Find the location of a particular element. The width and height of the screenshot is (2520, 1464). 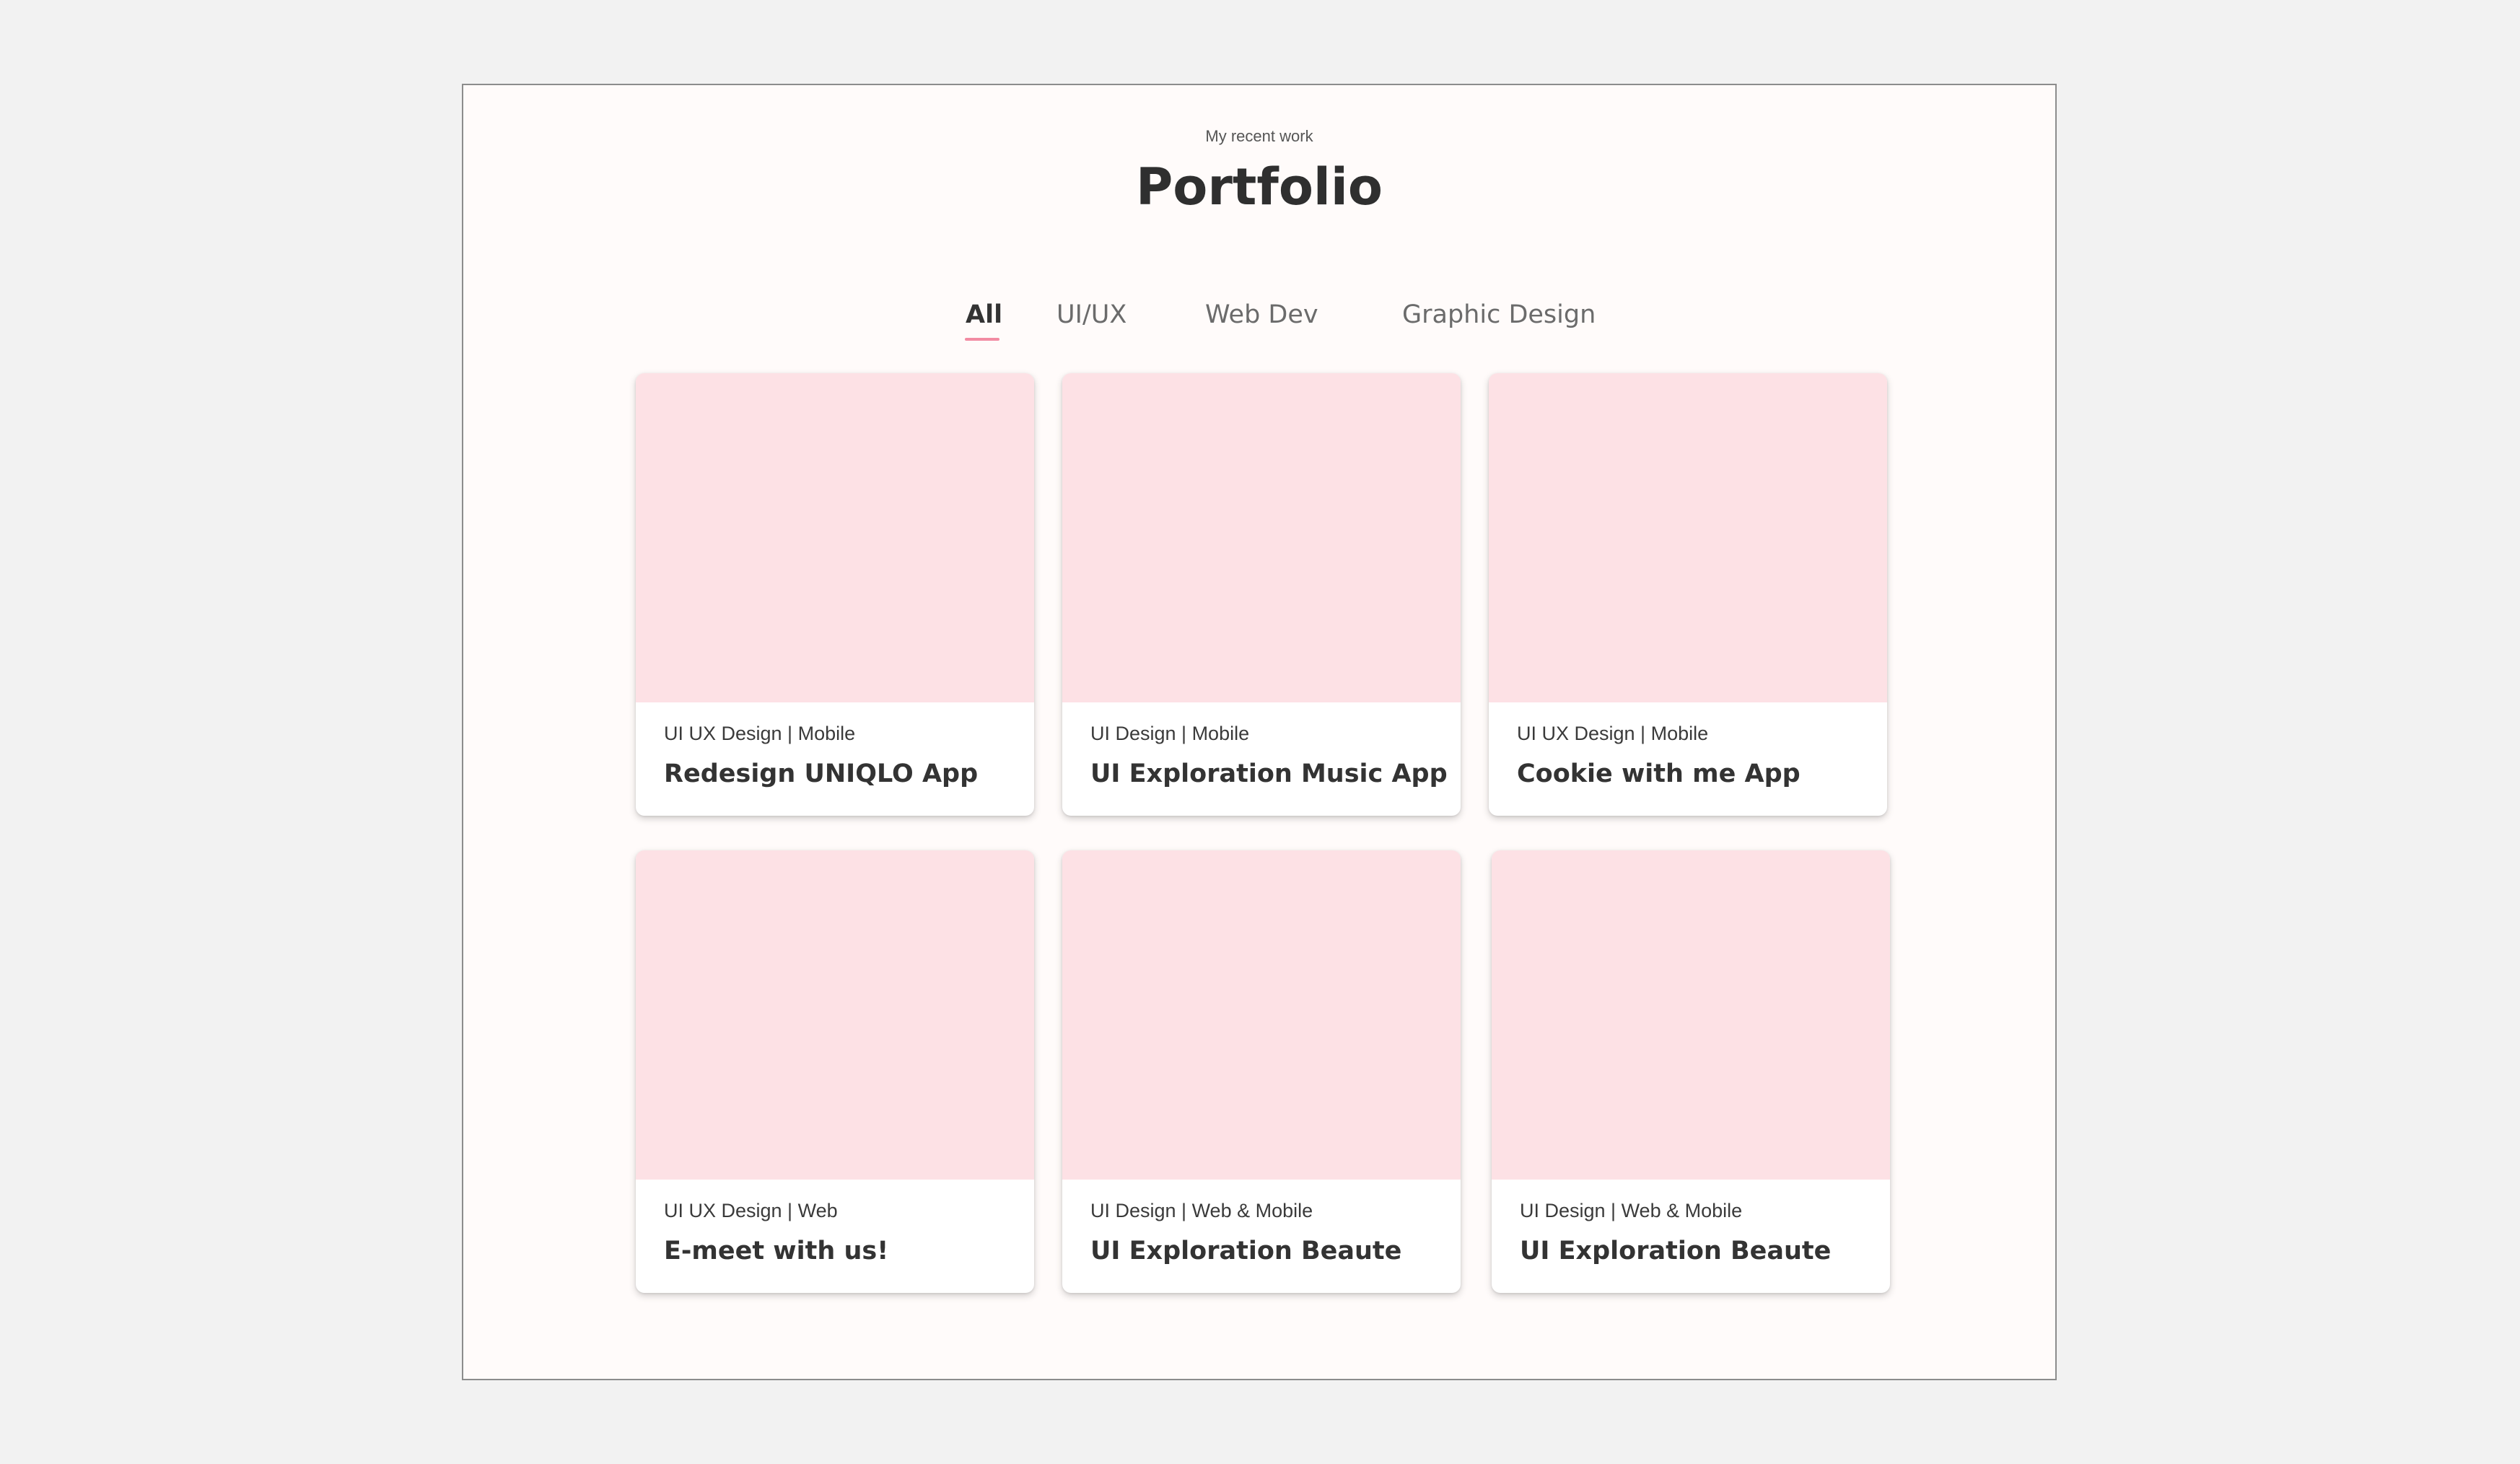

project-card: UI UX Design | Web E-meet with us! is located at coordinates (835, 1072).